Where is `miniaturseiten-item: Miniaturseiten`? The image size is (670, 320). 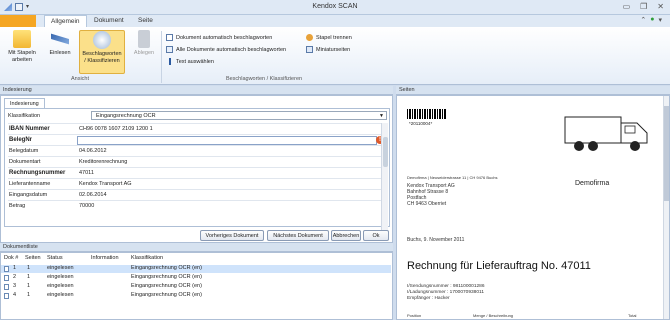
miniaturseiten-item: Miniaturseiten is located at coordinates (328, 49).